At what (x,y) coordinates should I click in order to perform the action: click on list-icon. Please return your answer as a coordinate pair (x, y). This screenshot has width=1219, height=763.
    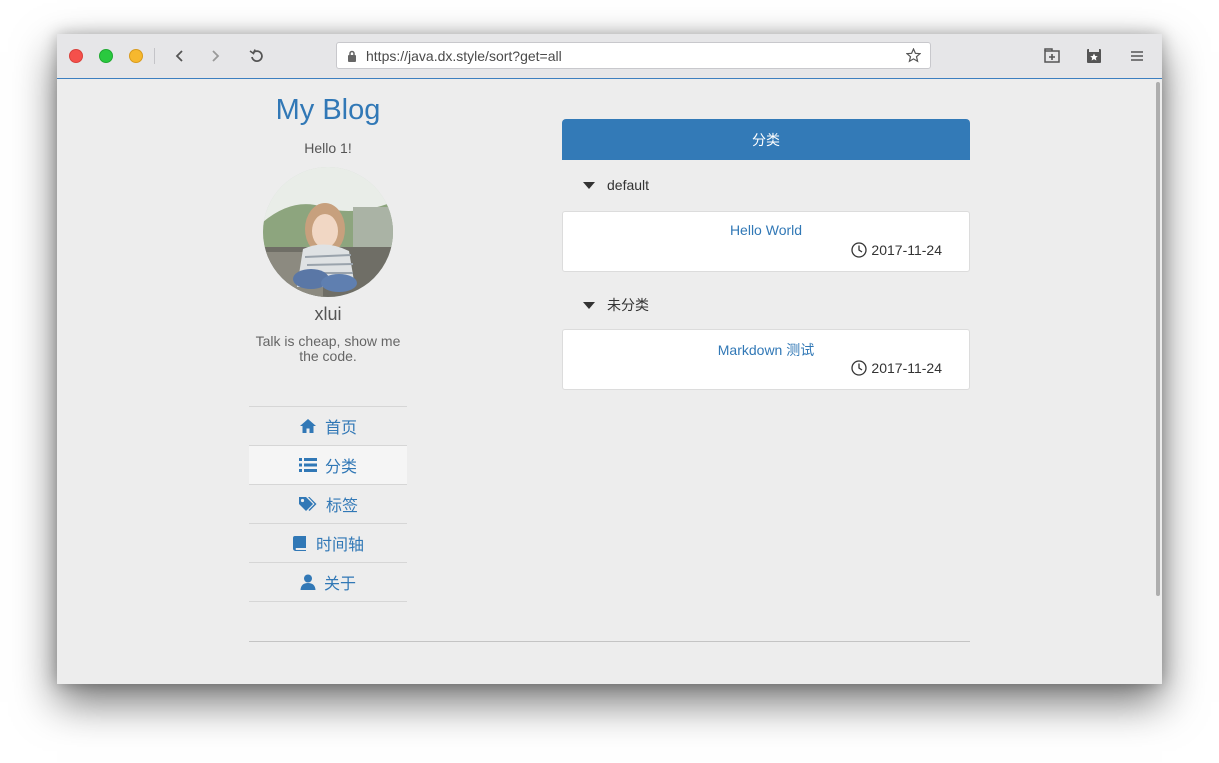
    Looking at the image, I should click on (307, 465).